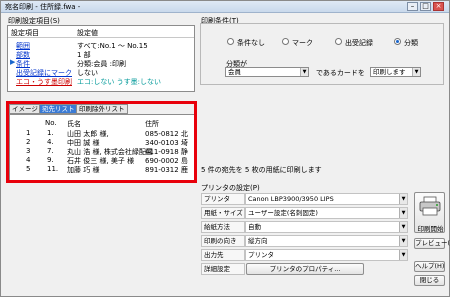  Describe the element at coordinates (119, 82) in the screenshot. I see `setting-eco-value: エコ:しない うす墨:しない` at that location.